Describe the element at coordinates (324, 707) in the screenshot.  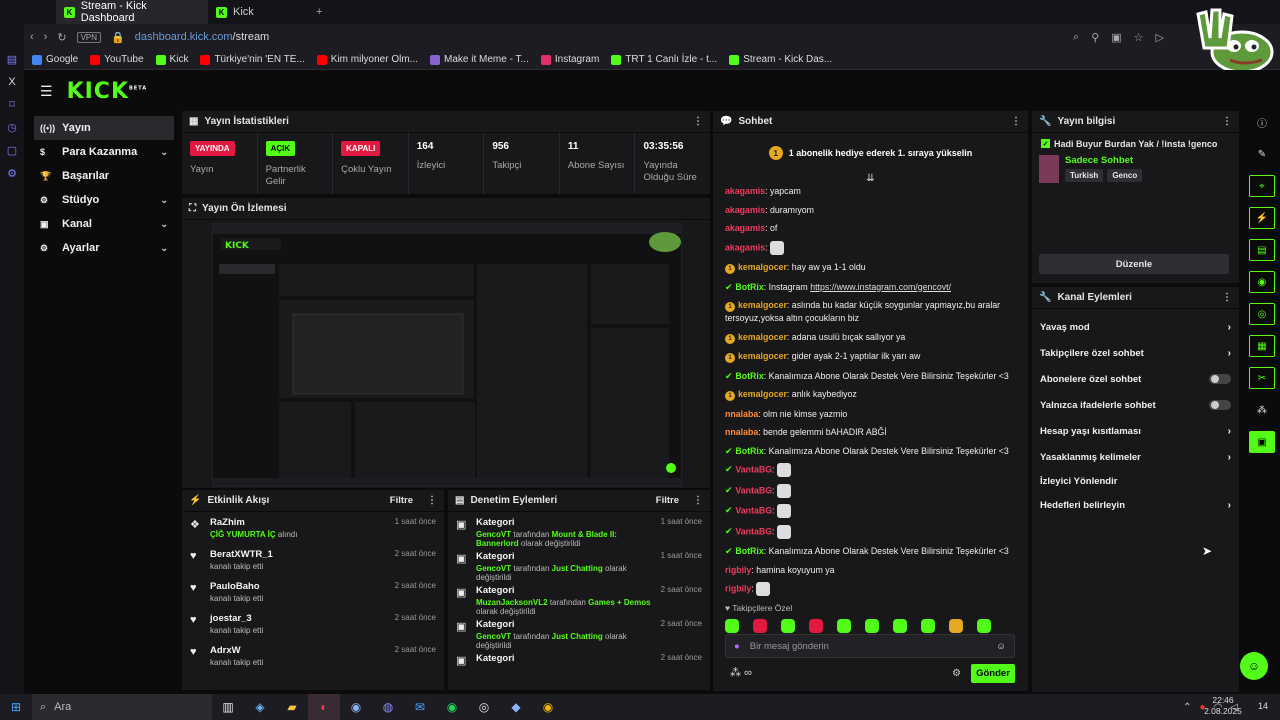
I see `opera-gx-icon: ◐` at that location.